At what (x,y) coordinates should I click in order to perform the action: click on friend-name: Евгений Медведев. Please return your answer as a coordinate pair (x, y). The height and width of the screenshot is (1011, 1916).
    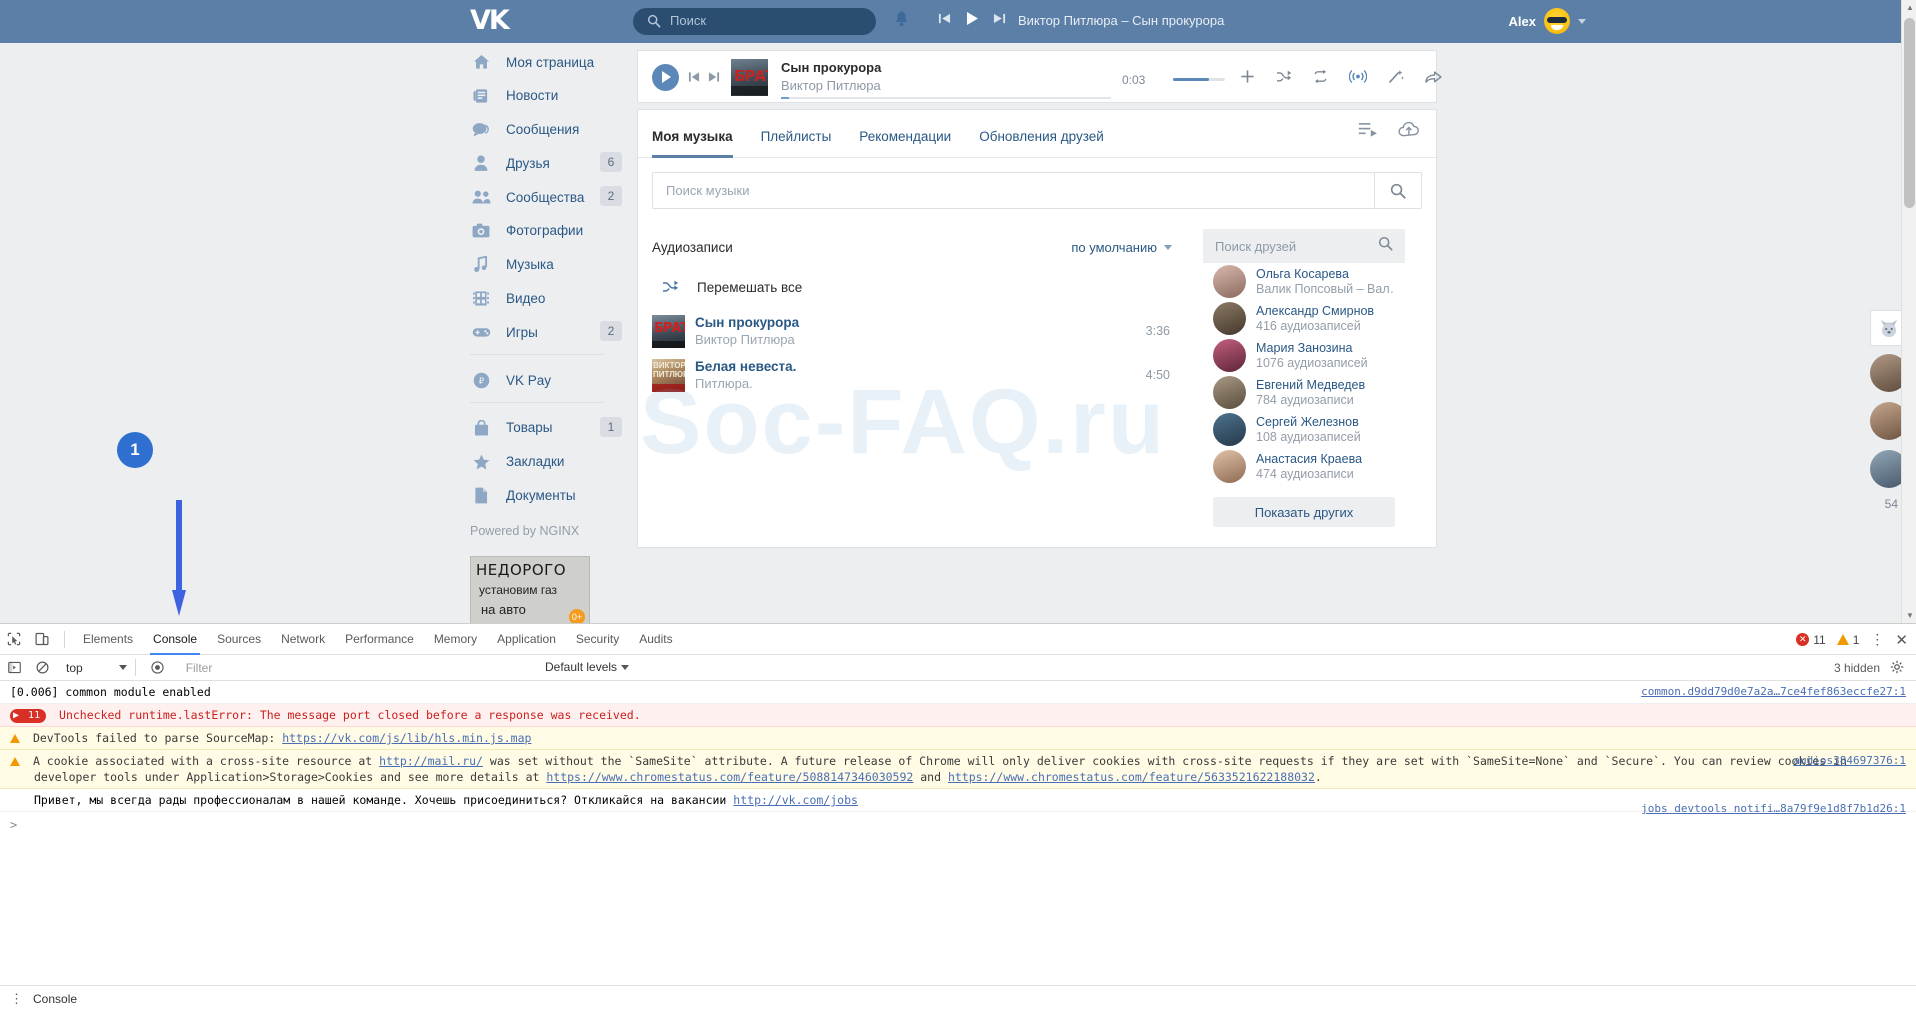
    Looking at the image, I should click on (1310, 385).